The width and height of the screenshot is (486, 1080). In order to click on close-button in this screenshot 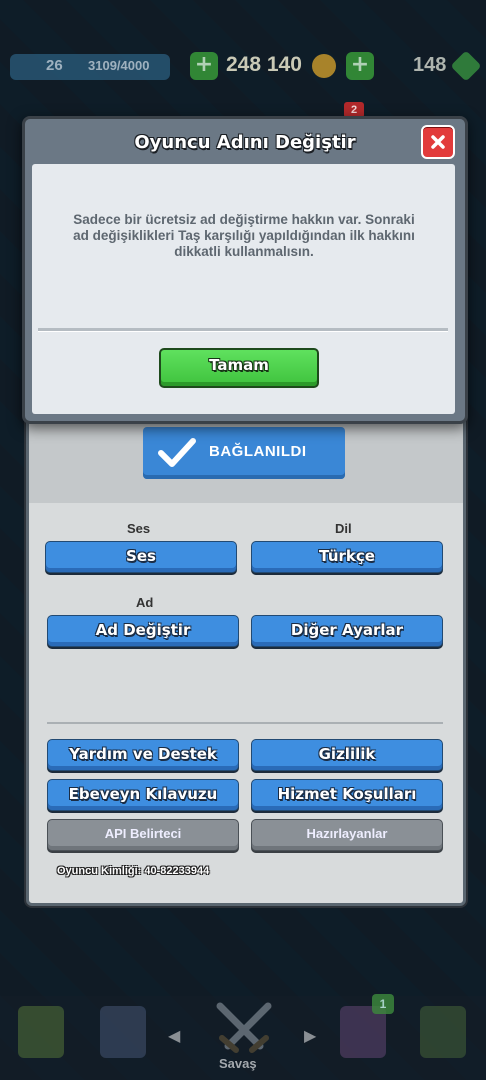, I will do `click(438, 142)`.